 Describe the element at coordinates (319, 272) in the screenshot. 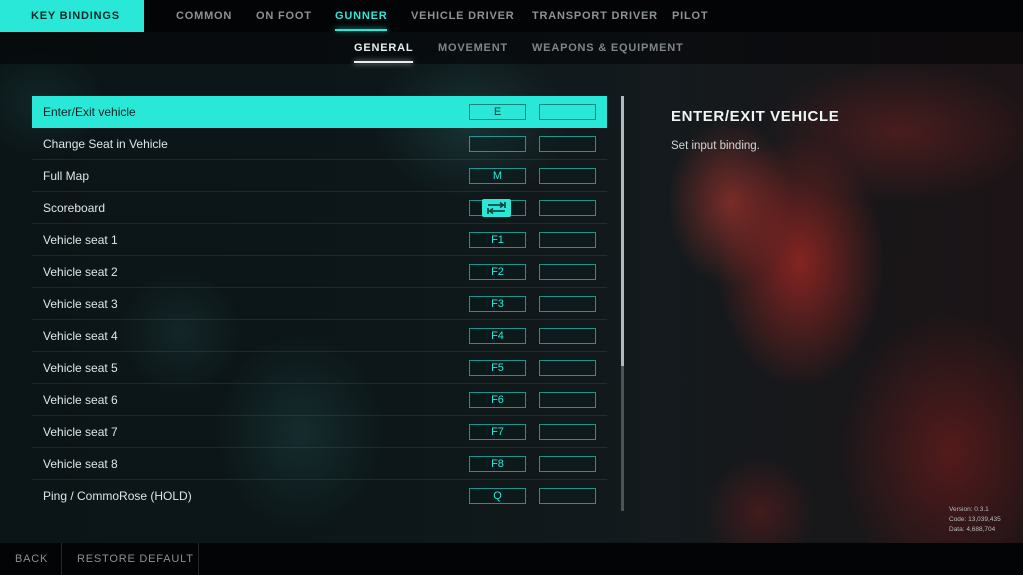

I see `binding-row-vehicle-seat-2: Vehicle seat 2 F2` at that location.